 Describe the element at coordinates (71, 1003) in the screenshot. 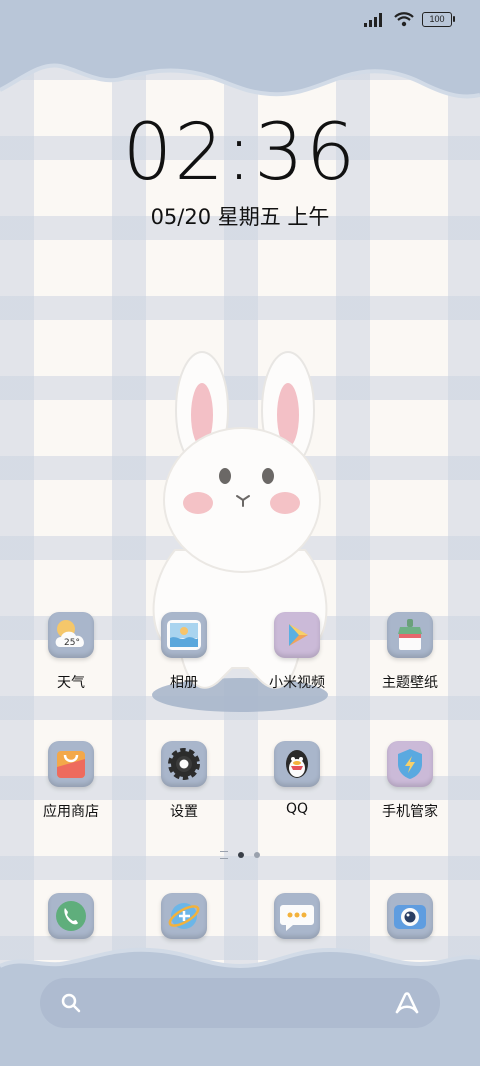

I see `search-icon` at that location.